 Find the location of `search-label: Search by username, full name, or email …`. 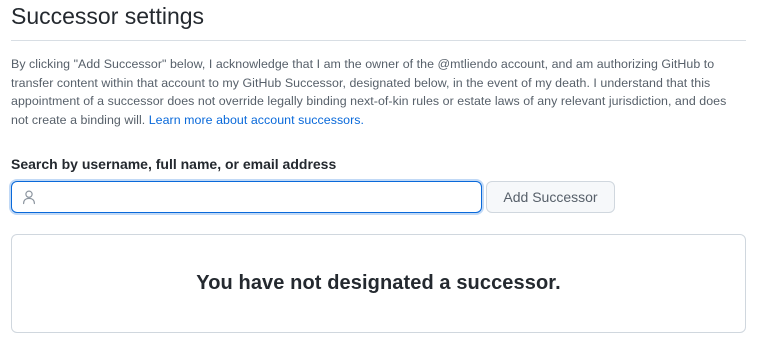

search-label: Search by username, full name, or email … is located at coordinates (174, 164).